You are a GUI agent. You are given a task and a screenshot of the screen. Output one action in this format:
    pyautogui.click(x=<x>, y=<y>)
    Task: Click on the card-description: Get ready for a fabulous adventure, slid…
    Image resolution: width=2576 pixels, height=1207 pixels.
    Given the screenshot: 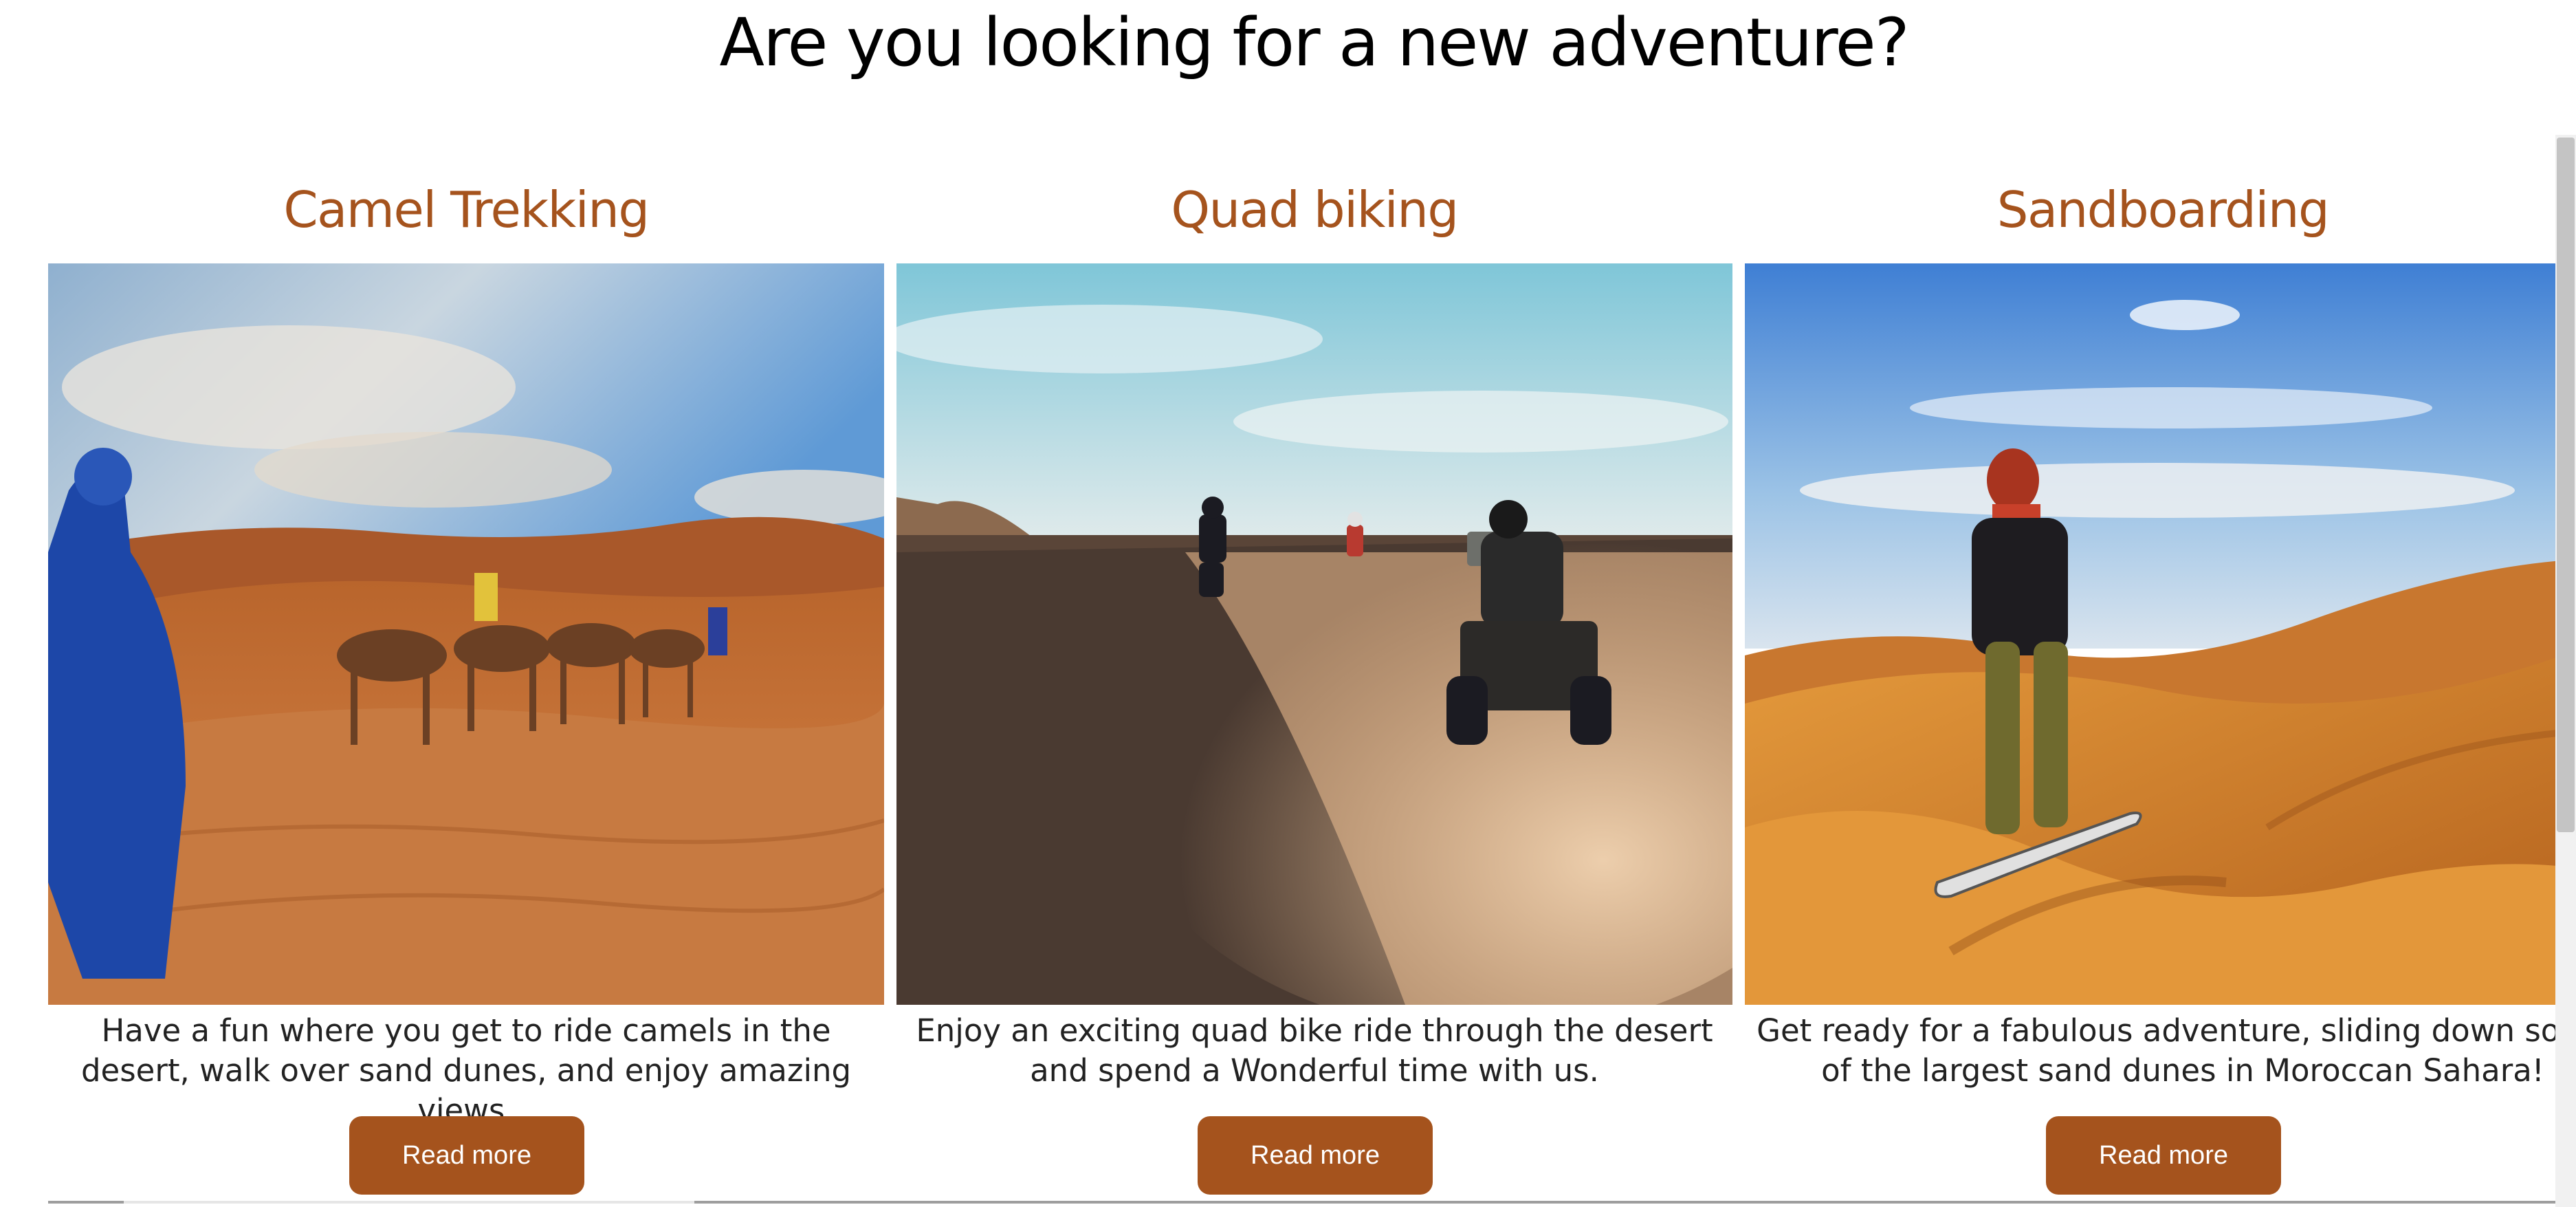 What is the action you would take?
    pyautogui.click(x=2166, y=1050)
    